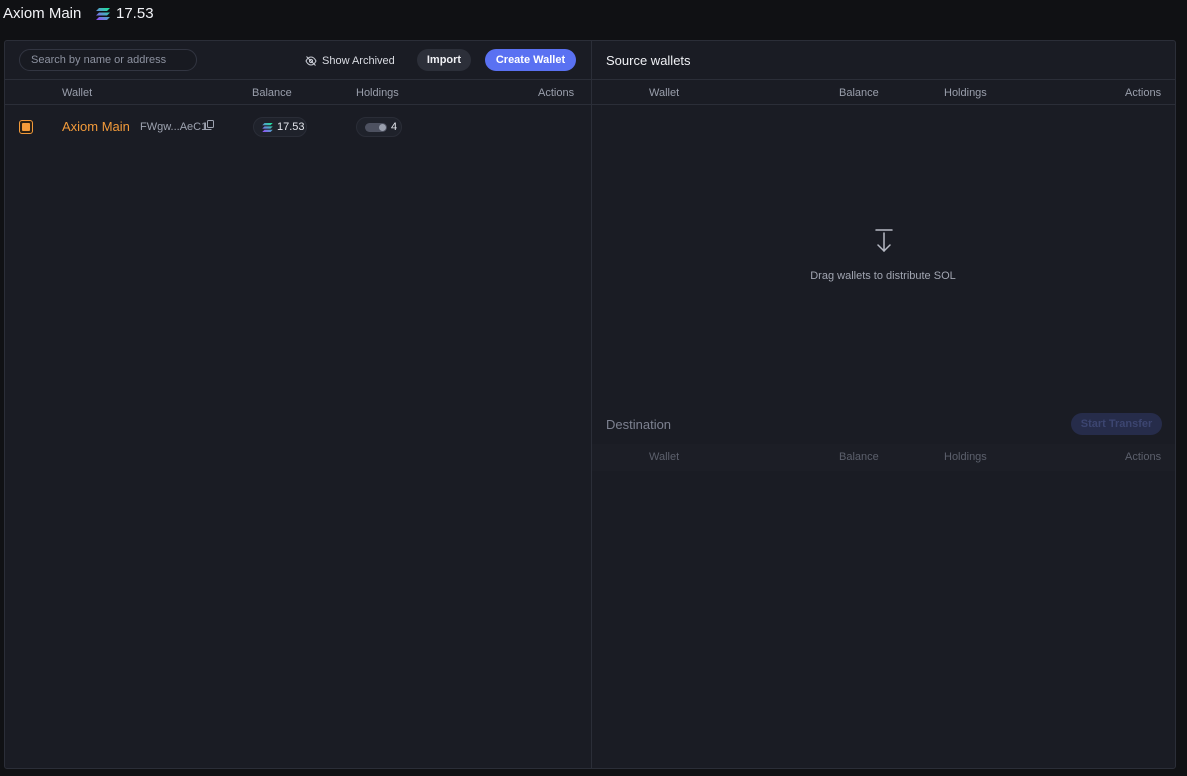  Describe the element at coordinates (135, 13) in the screenshot. I see `active-wallet-balance: 17.53` at that location.